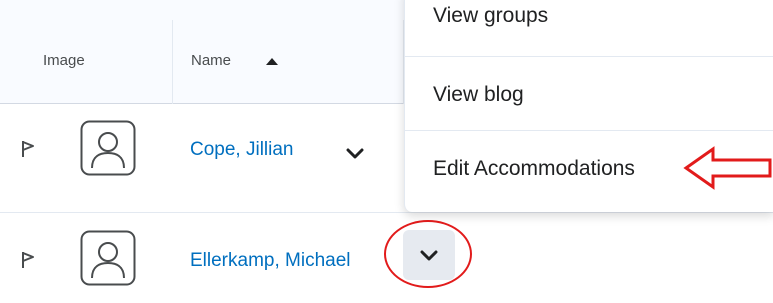 The height and width of the screenshot is (303, 773). I want to click on annotation-arrow, so click(727, 168).